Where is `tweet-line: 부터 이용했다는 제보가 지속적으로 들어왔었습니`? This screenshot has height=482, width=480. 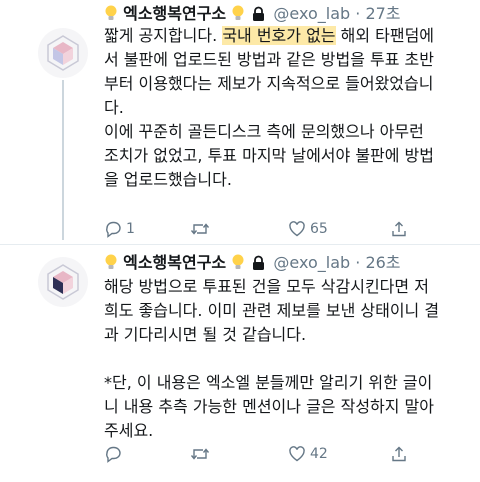
tweet-line: 부터 이용했다는 제보가 지속적으로 들어왔었습니 is located at coordinates (269, 83).